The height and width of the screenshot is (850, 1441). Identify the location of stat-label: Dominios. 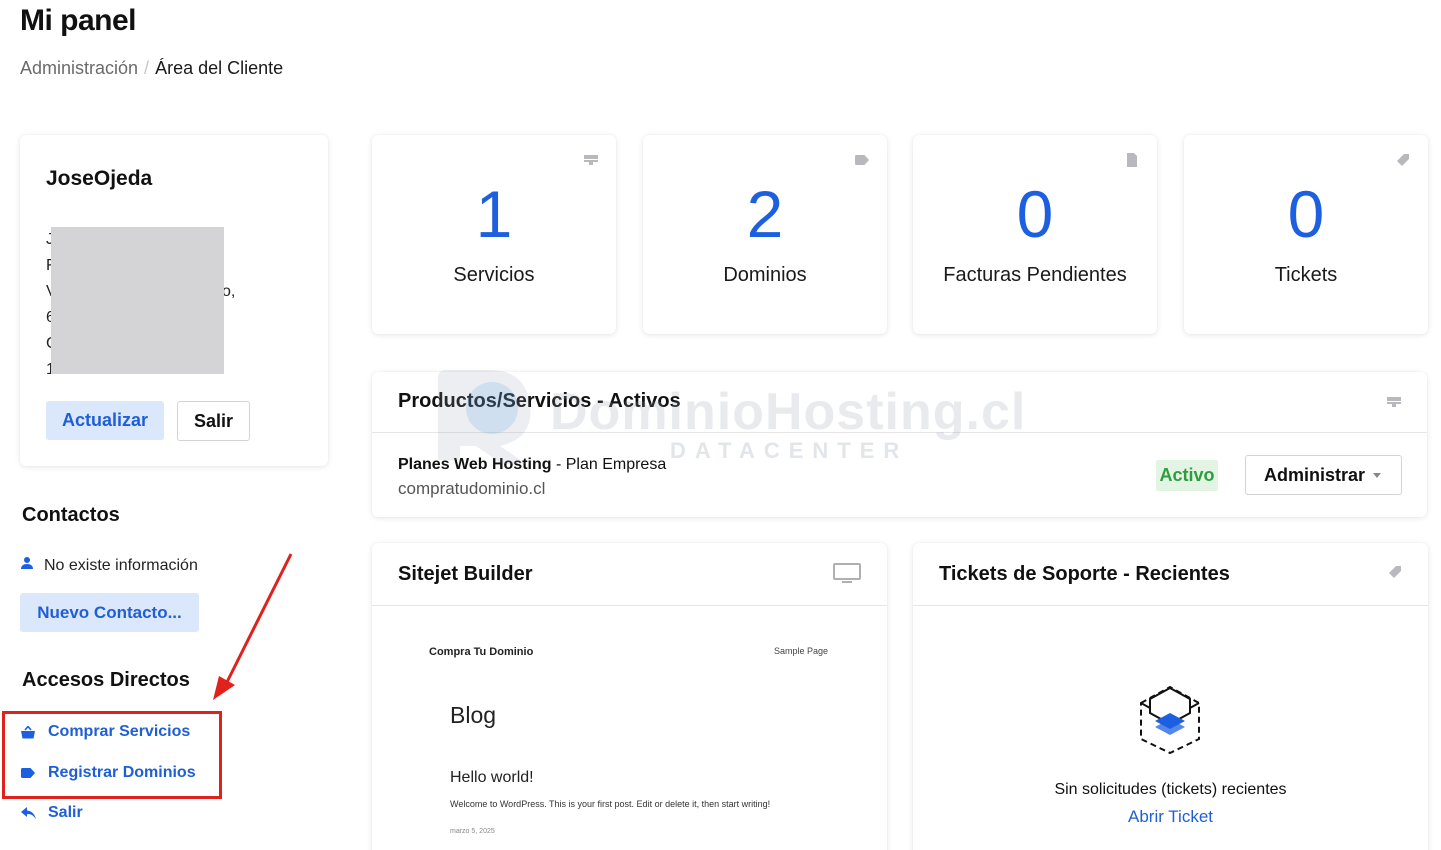
(765, 275).